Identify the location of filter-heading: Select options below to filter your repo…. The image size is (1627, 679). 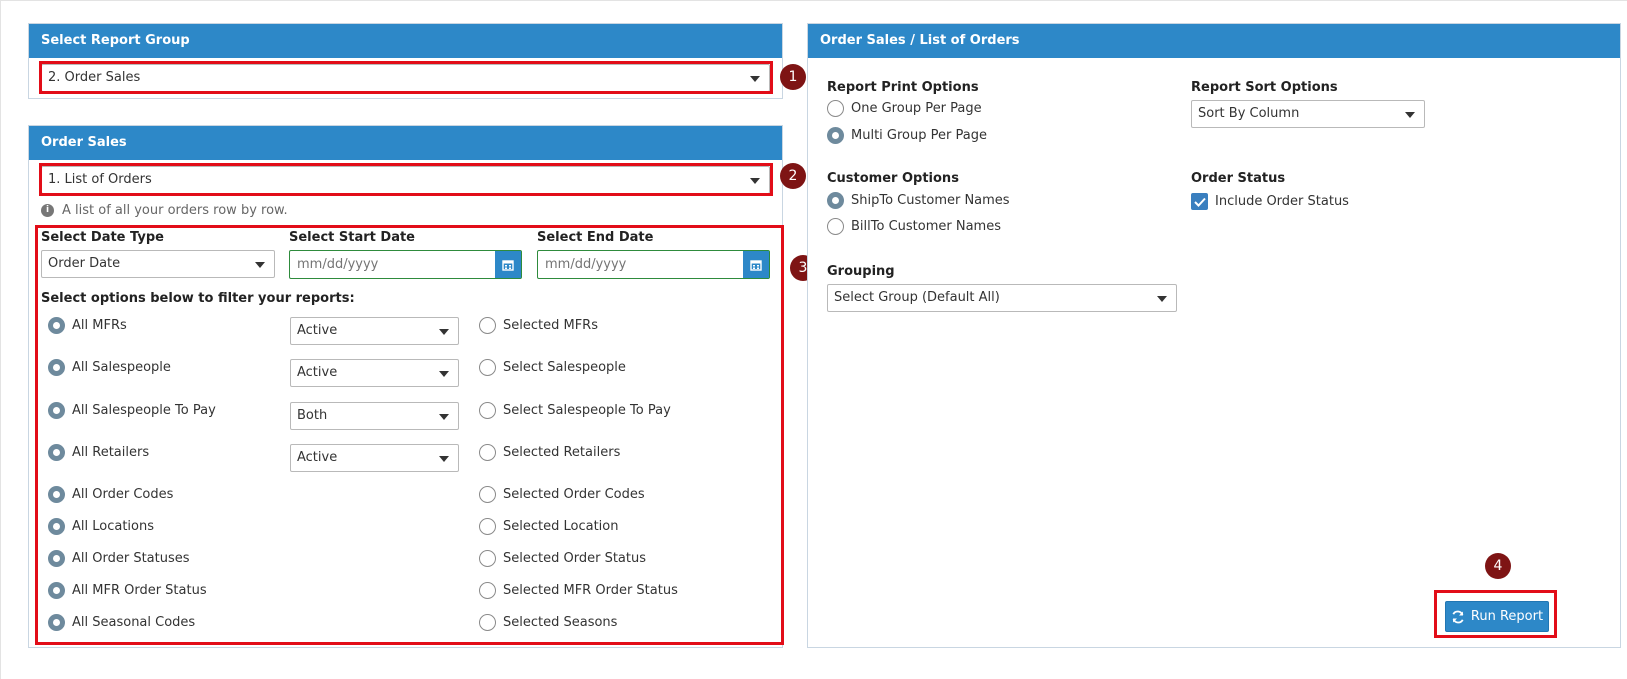
(198, 298).